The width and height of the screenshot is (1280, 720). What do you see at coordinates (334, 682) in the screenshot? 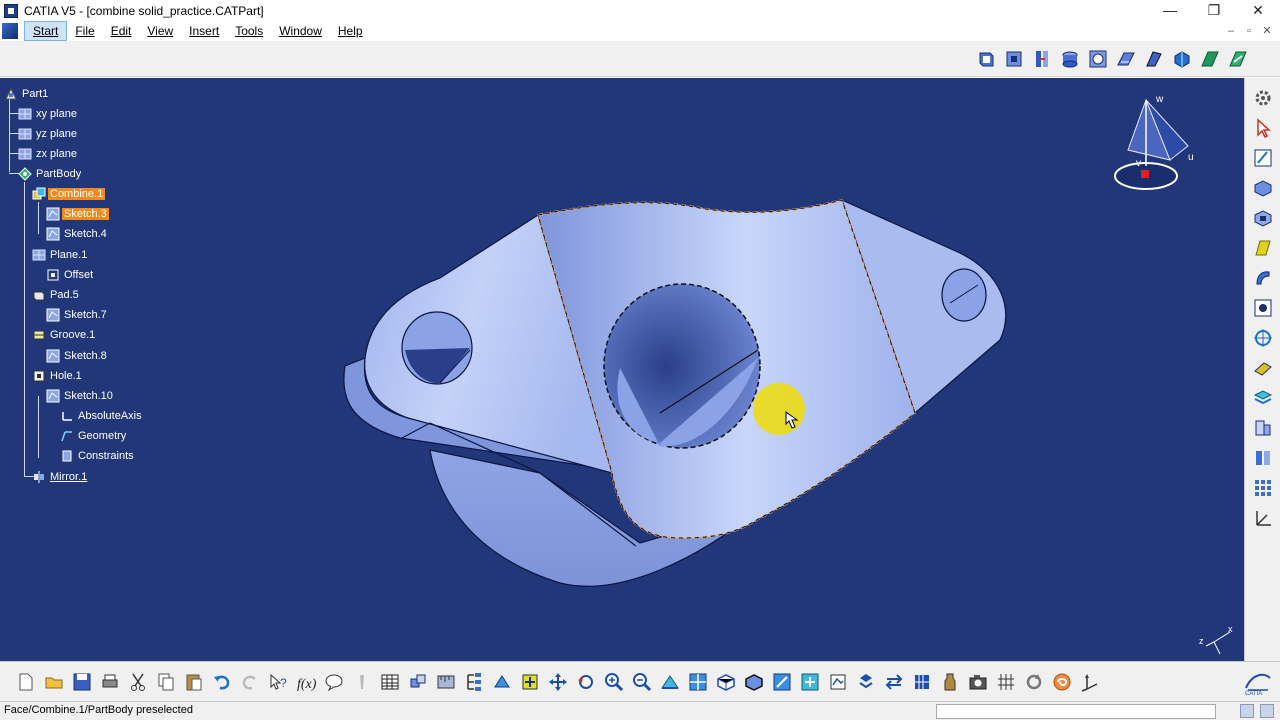
I see `knowledge-icon` at bounding box center [334, 682].